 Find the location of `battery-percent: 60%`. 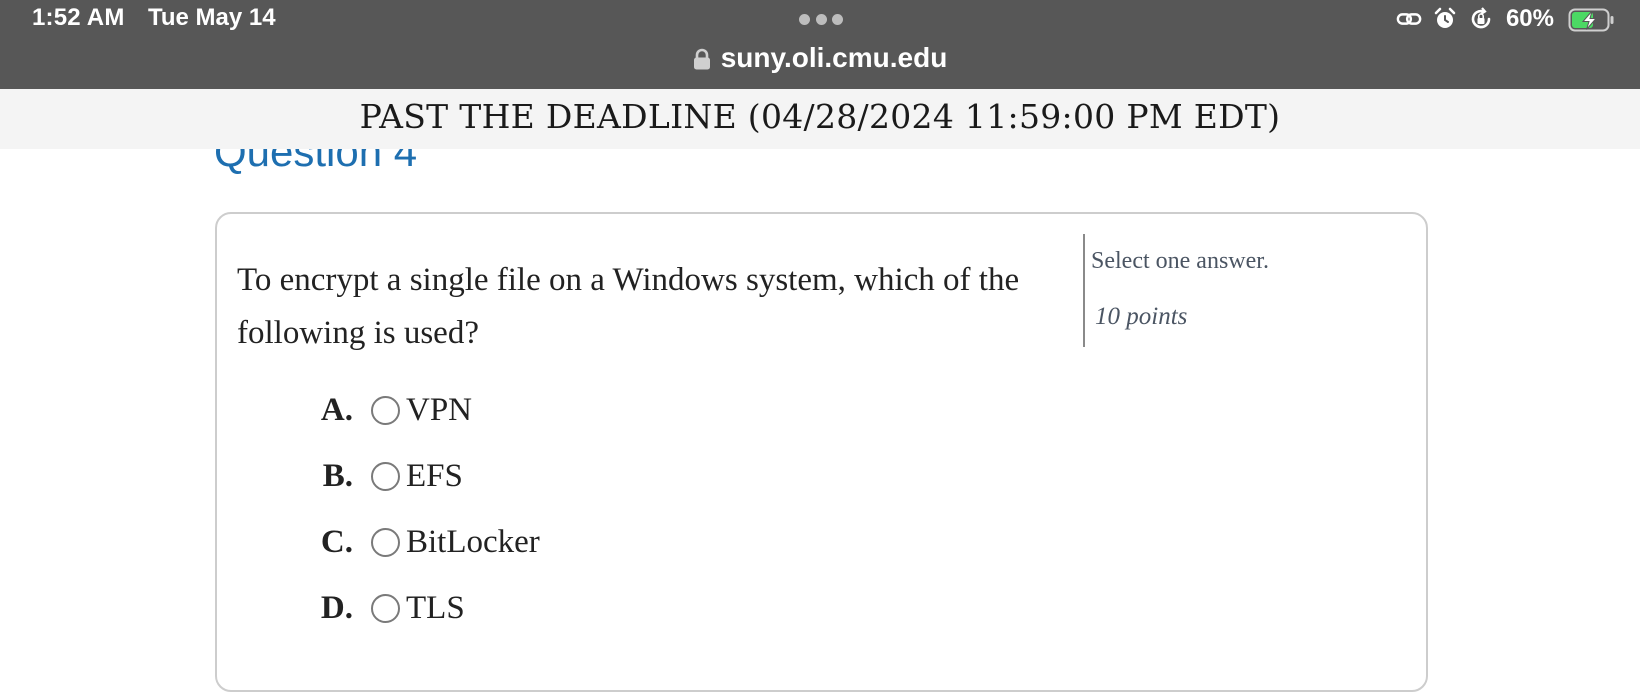

battery-percent: 60% is located at coordinates (1529, 18).